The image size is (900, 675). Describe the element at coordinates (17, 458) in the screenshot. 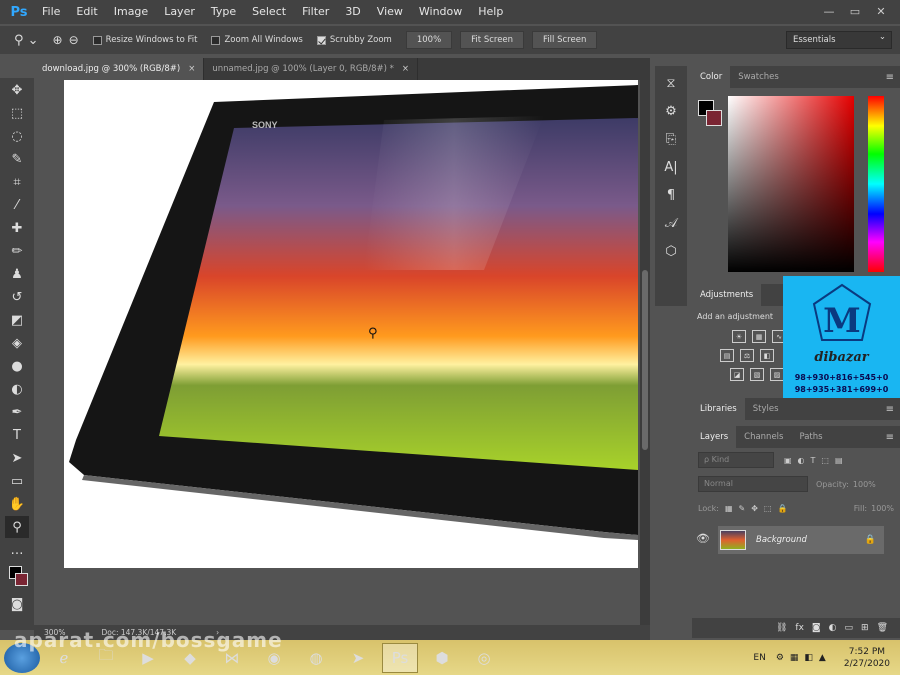

I see `path-select-icon: ➤` at that location.